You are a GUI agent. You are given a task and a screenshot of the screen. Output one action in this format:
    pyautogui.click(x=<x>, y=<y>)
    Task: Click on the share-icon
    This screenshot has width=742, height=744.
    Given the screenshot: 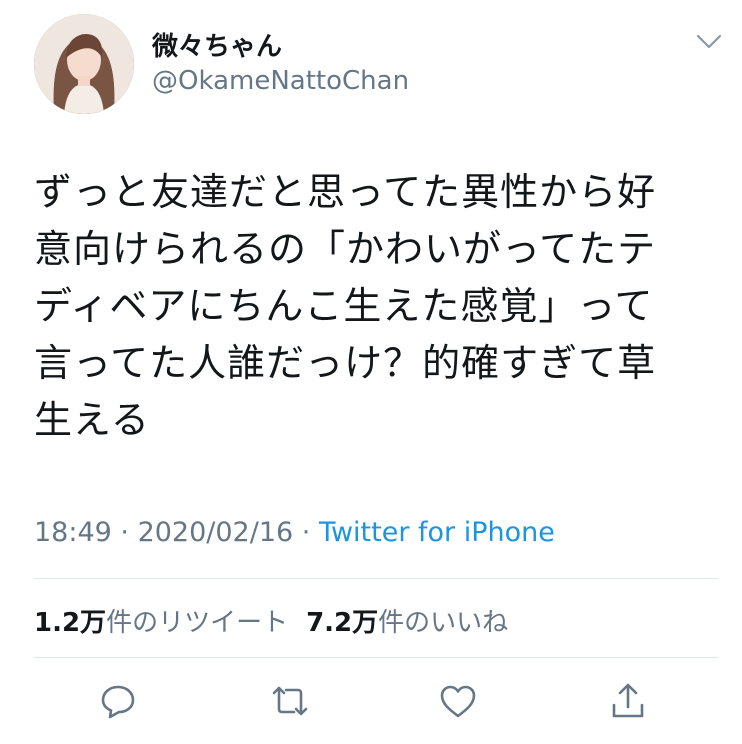 What is the action you would take?
    pyautogui.click(x=628, y=701)
    